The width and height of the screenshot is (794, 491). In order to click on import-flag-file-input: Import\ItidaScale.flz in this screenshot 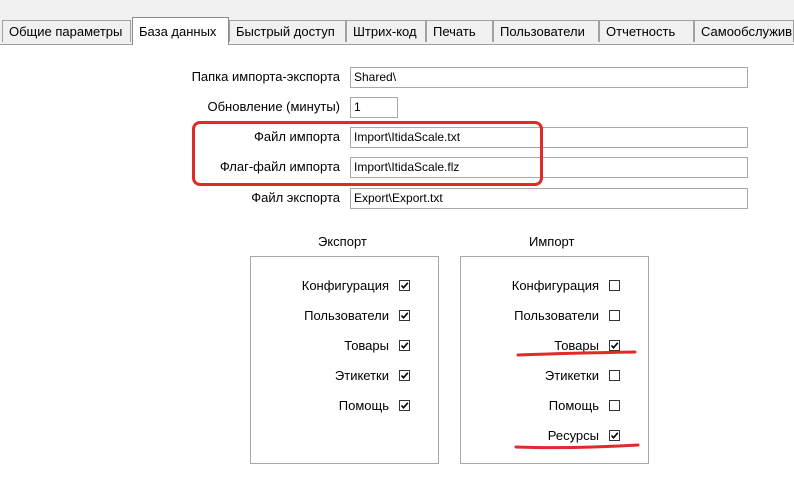, I will do `click(549, 167)`.